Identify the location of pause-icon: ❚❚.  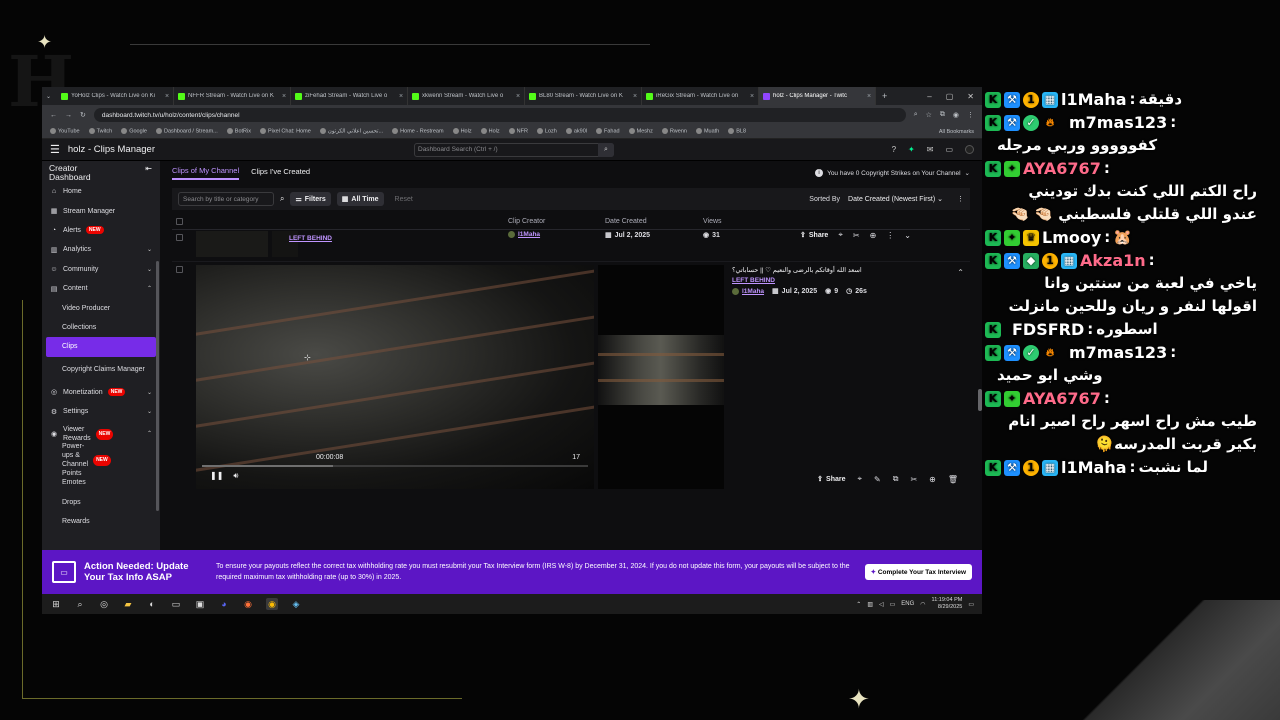
(216, 476).